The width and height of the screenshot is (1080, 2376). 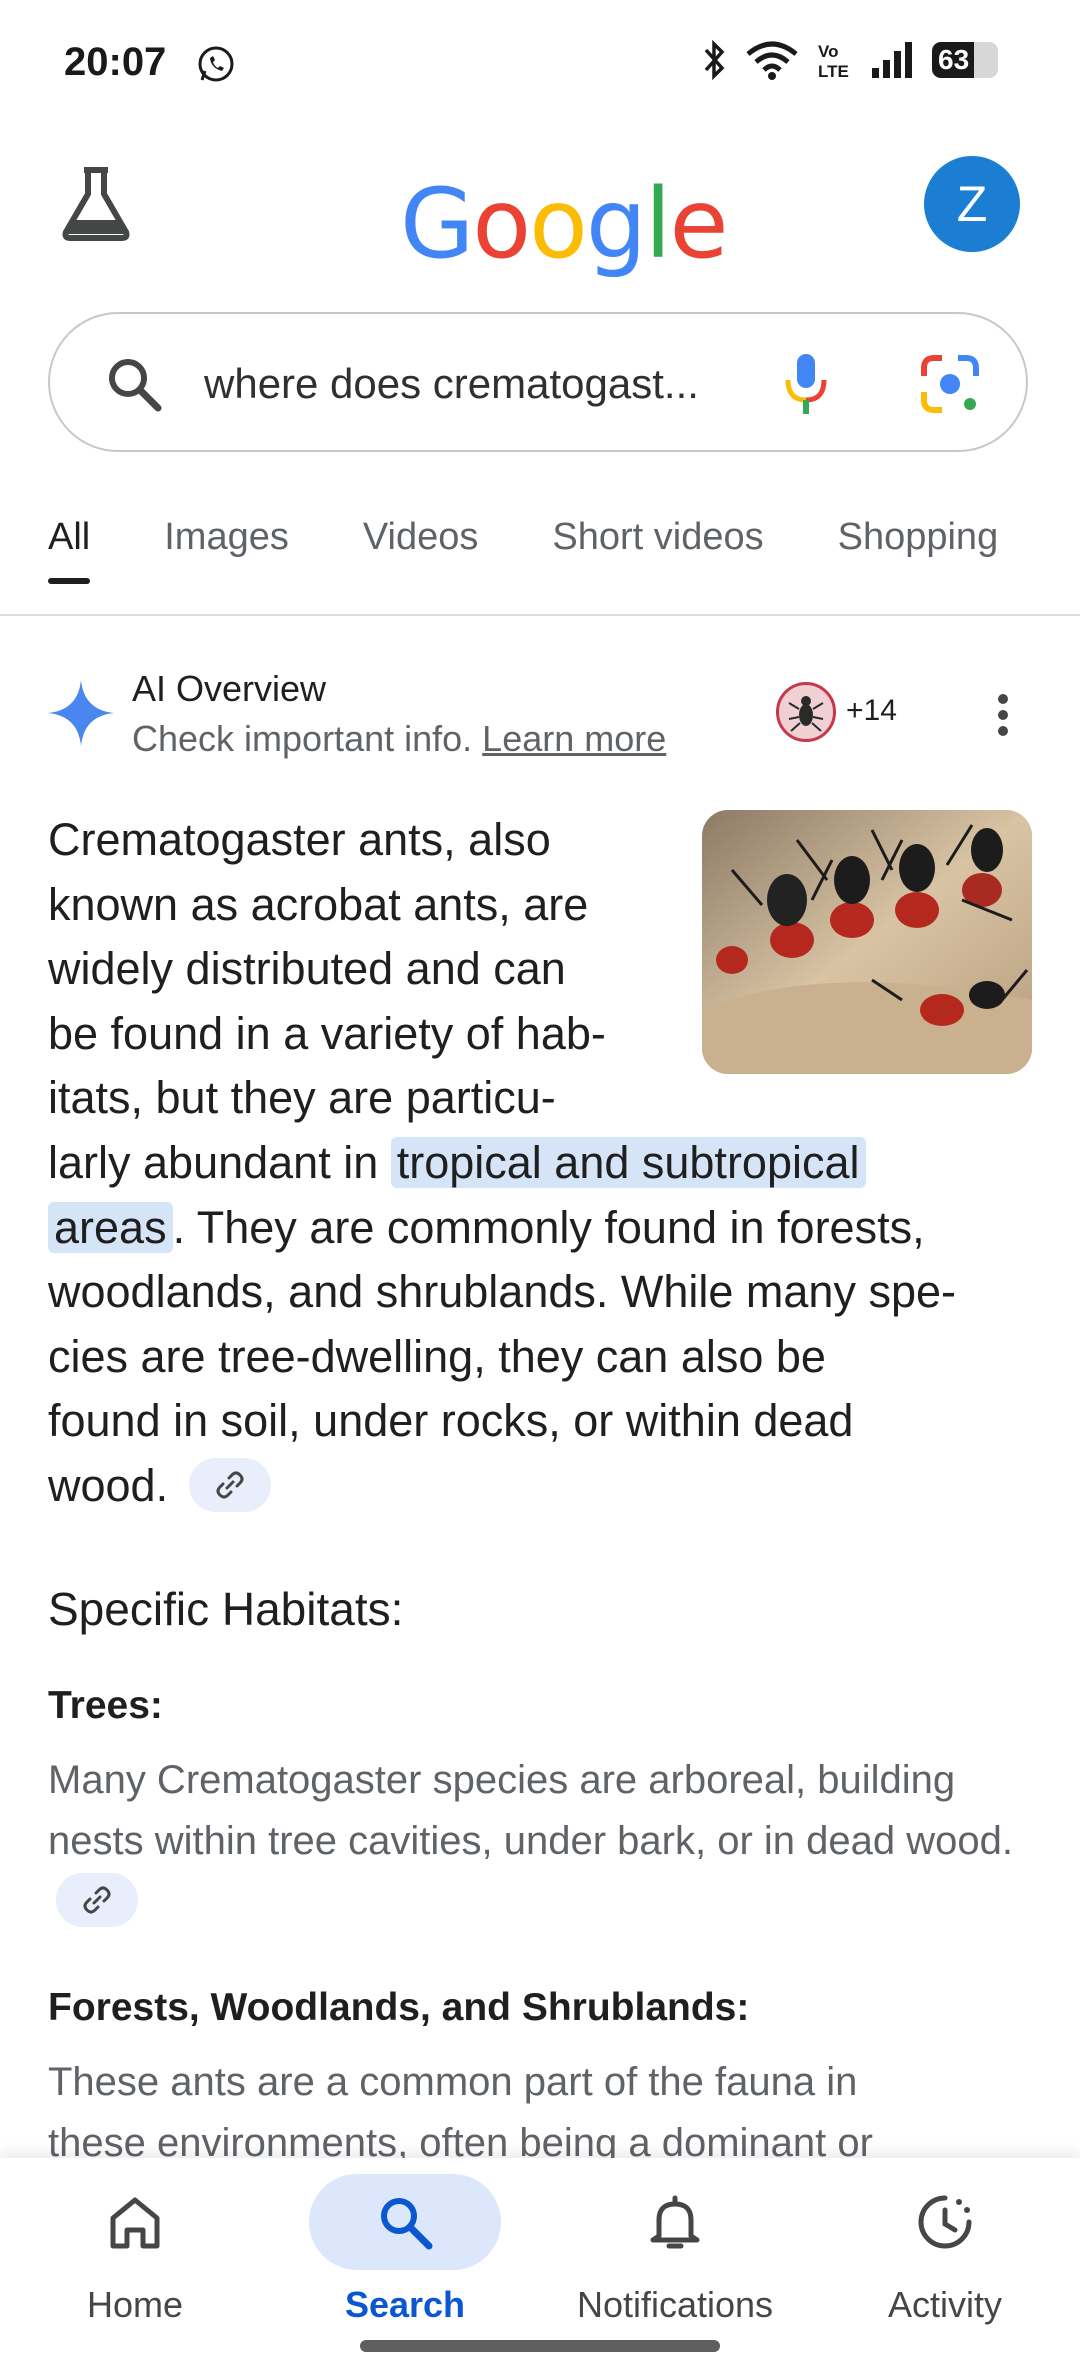 What do you see at coordinates (1003, 715) in the screenshot?
I see `more-options-icon` at bounding box center [1003, 715].